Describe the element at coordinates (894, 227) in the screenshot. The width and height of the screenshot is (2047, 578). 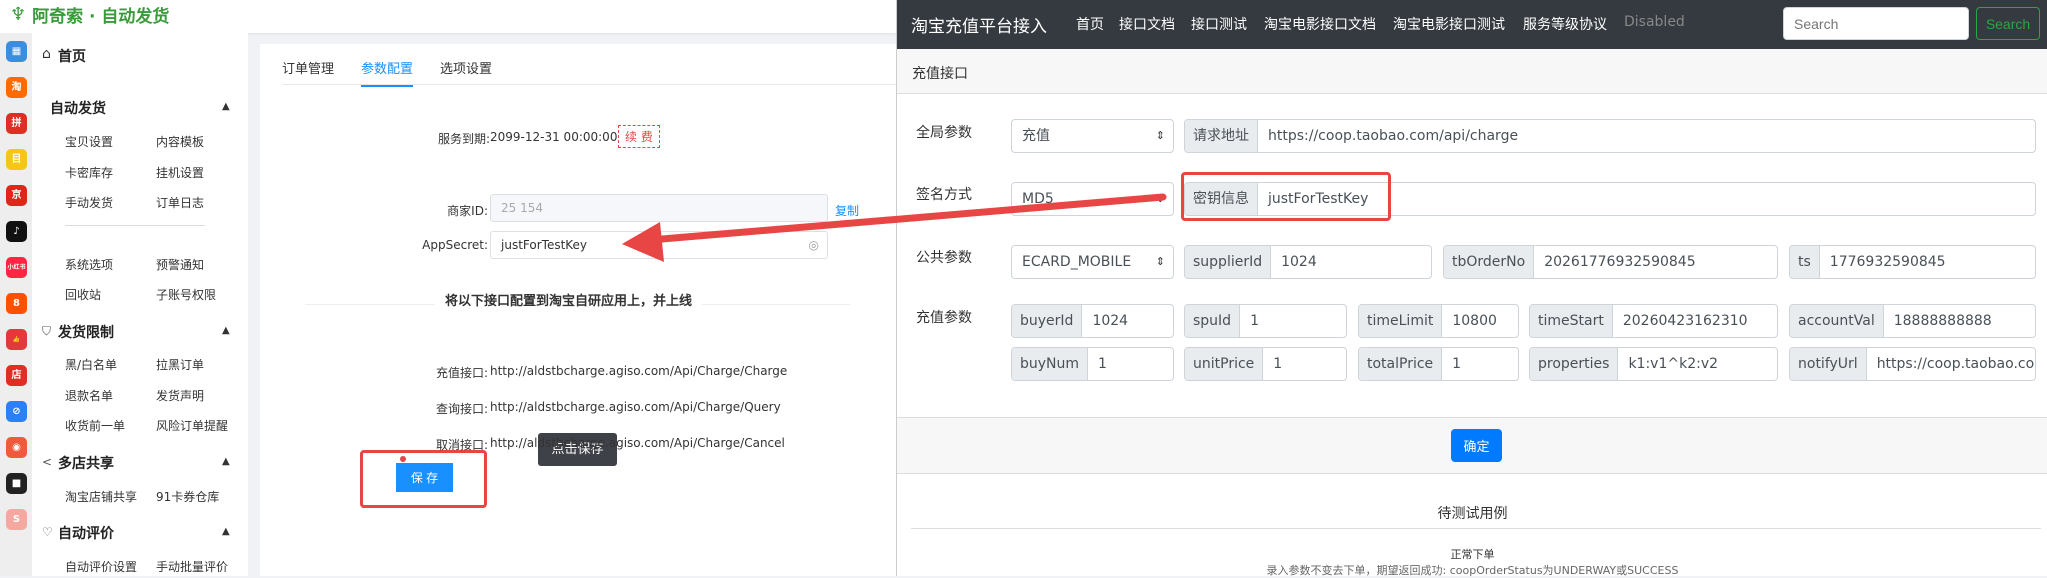
I see `pointer-arrow` at that location.